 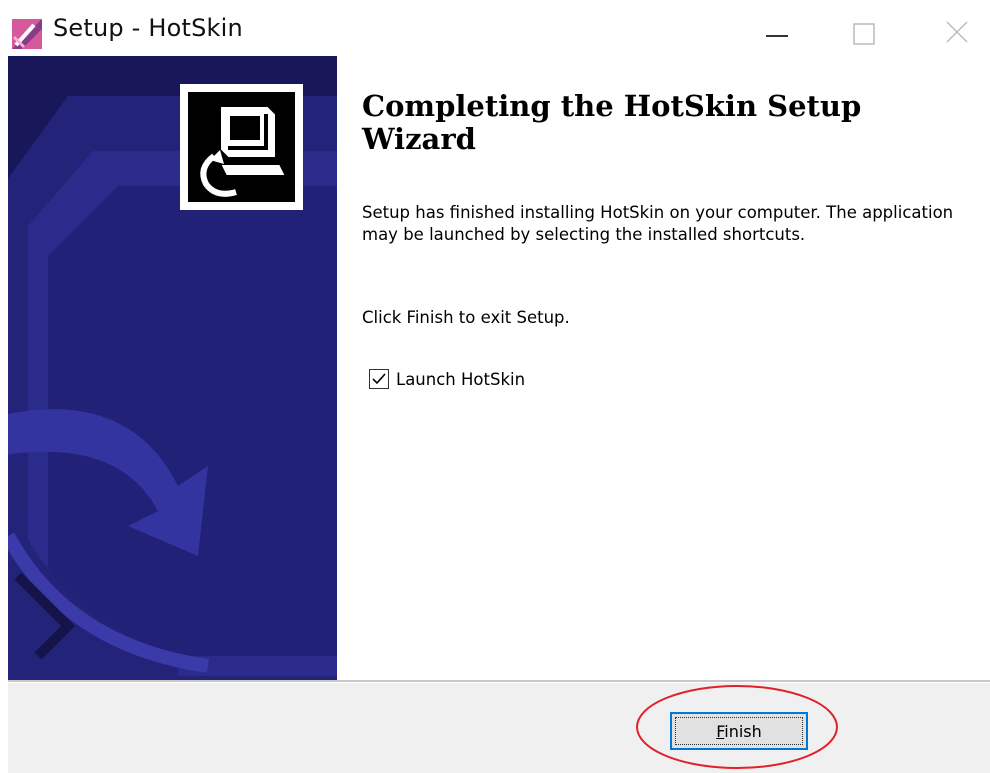 I want to click on title-bar: Setup - HotSkin, so click(x=495, y=28).